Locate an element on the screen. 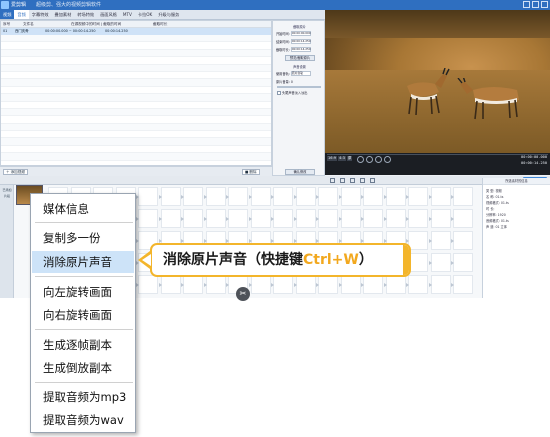  tab-mtv: MTV is located at coordinates (127, 14).